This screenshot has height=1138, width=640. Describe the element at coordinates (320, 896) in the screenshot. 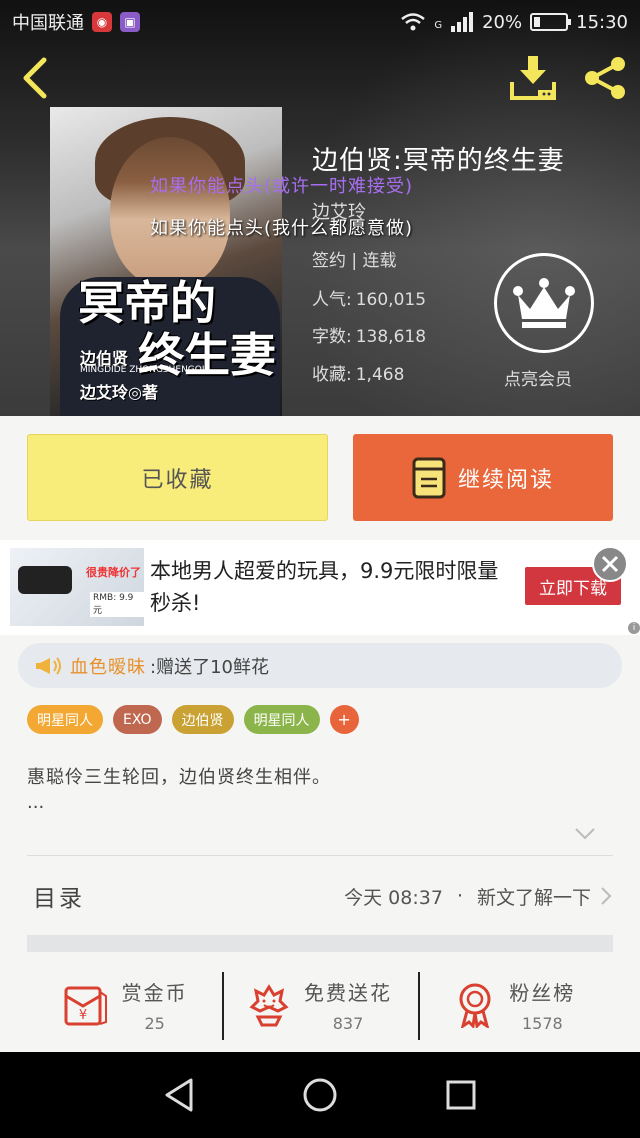

I see `table-of-contents-row: 目录 今天 08:37 · 新文了解一下` at that location.